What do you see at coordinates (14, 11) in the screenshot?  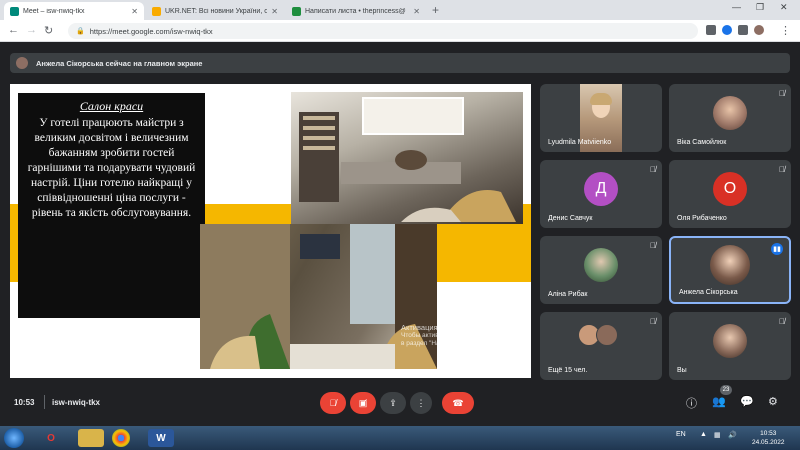 I see `meet-favicon-icon` at bounding box center [14, 11].